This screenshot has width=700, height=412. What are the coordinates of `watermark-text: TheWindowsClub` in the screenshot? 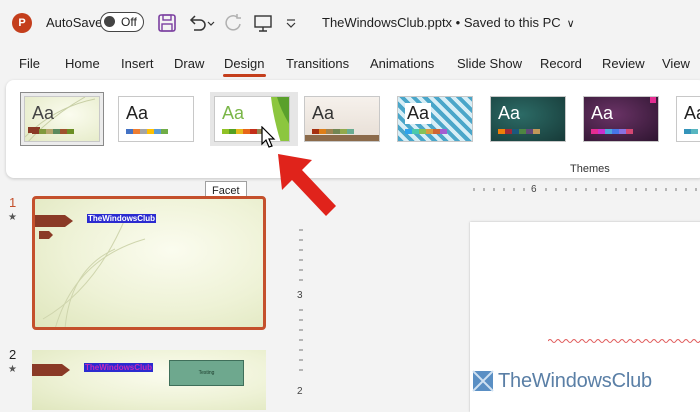 It's located at (575, 380).